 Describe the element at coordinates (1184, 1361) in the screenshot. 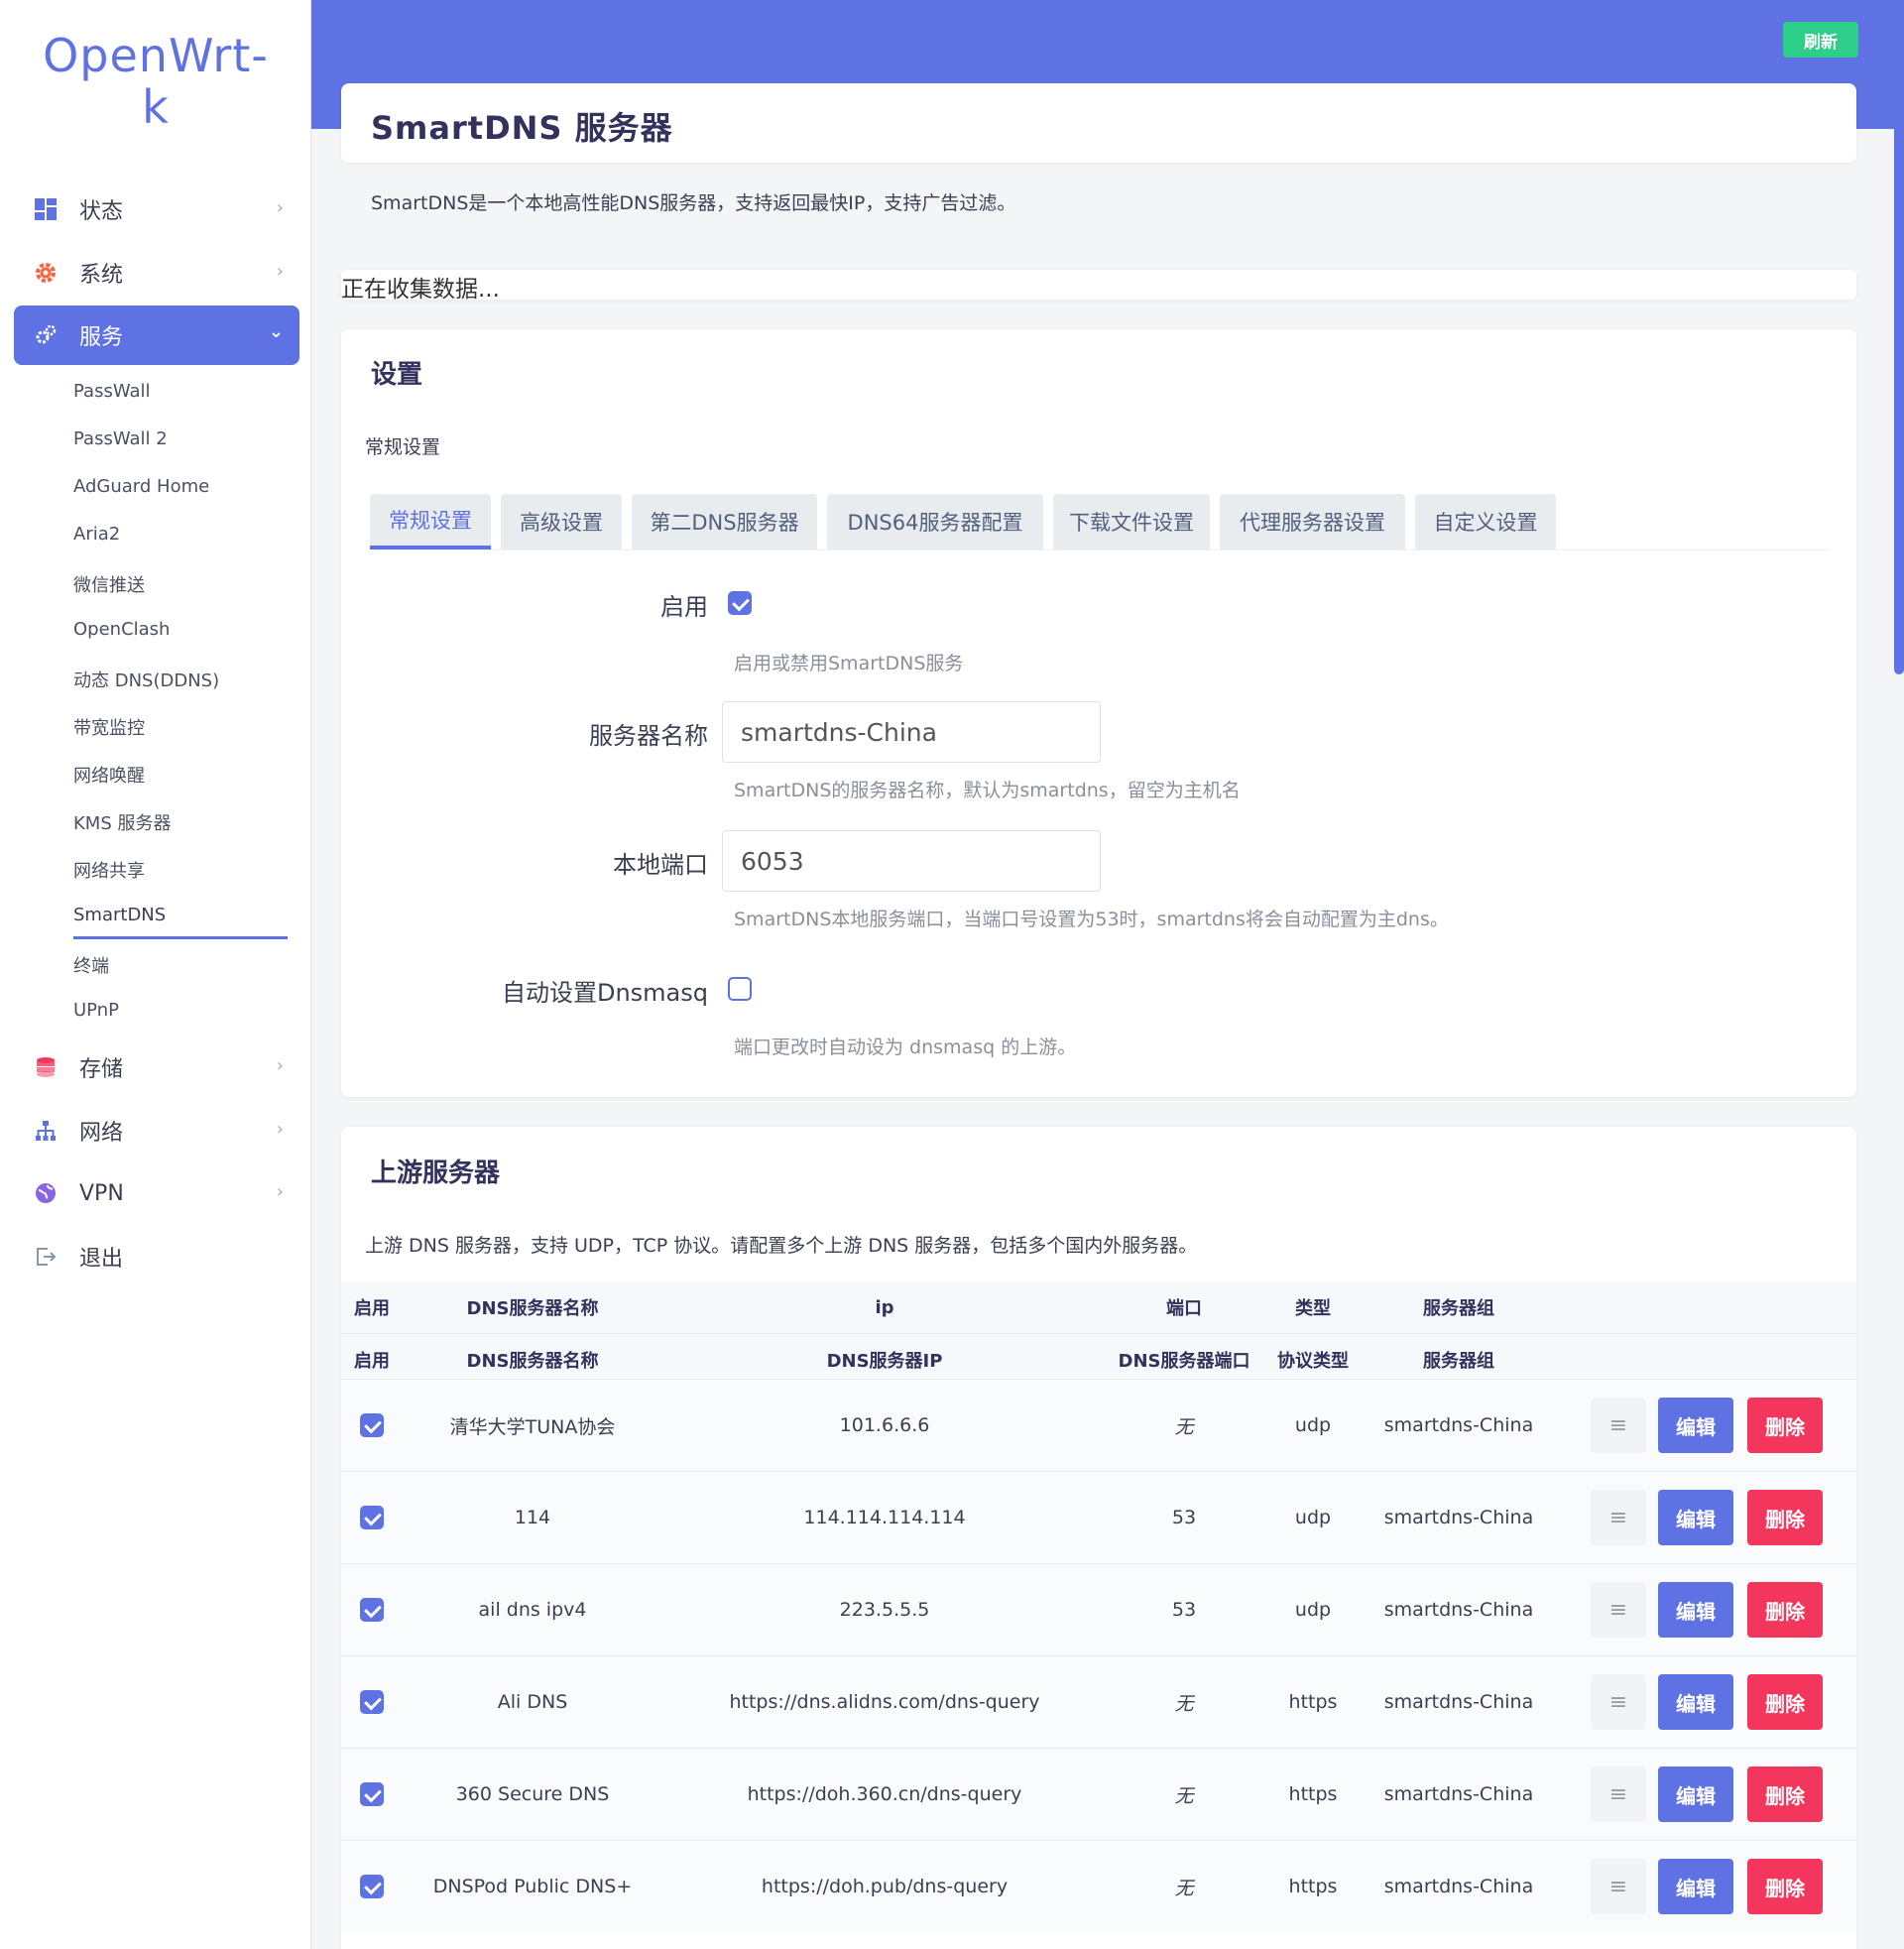

I see `th-port: DNS服务器端口` at that location.